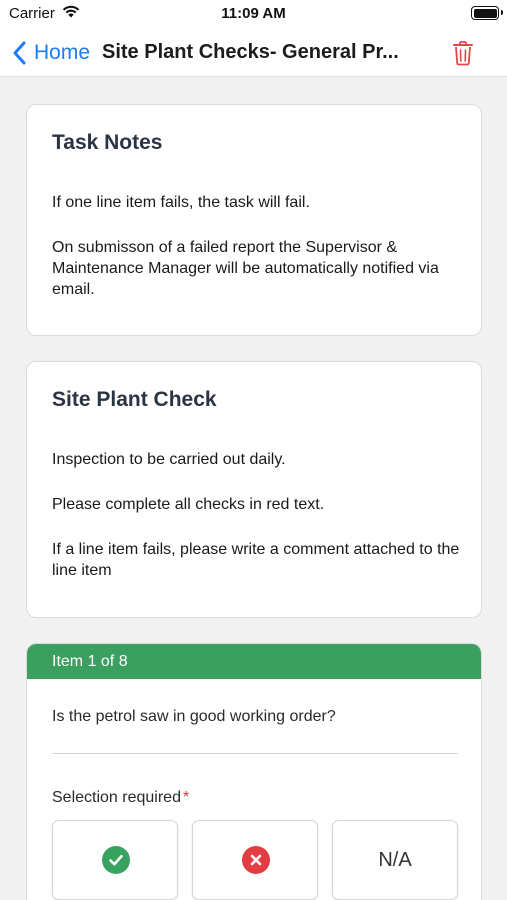 This screenshot has width=507, height=900. Describe the element at coordinates (169, 459) in the screenshot. I see `site-plant-check-paragraph: Inspection to be carried out daily.` at that location.